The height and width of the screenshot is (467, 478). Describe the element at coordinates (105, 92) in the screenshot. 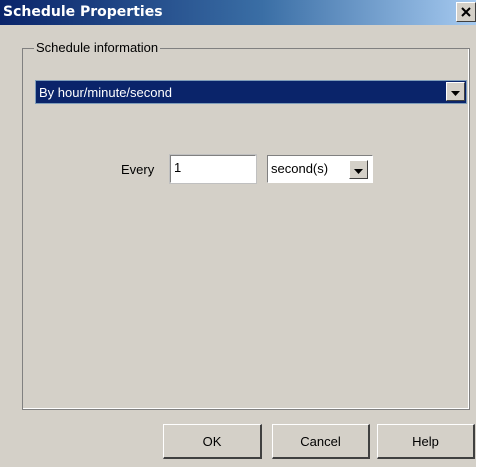

I see `schedule-type-value: By hour/minute/second` at that location.